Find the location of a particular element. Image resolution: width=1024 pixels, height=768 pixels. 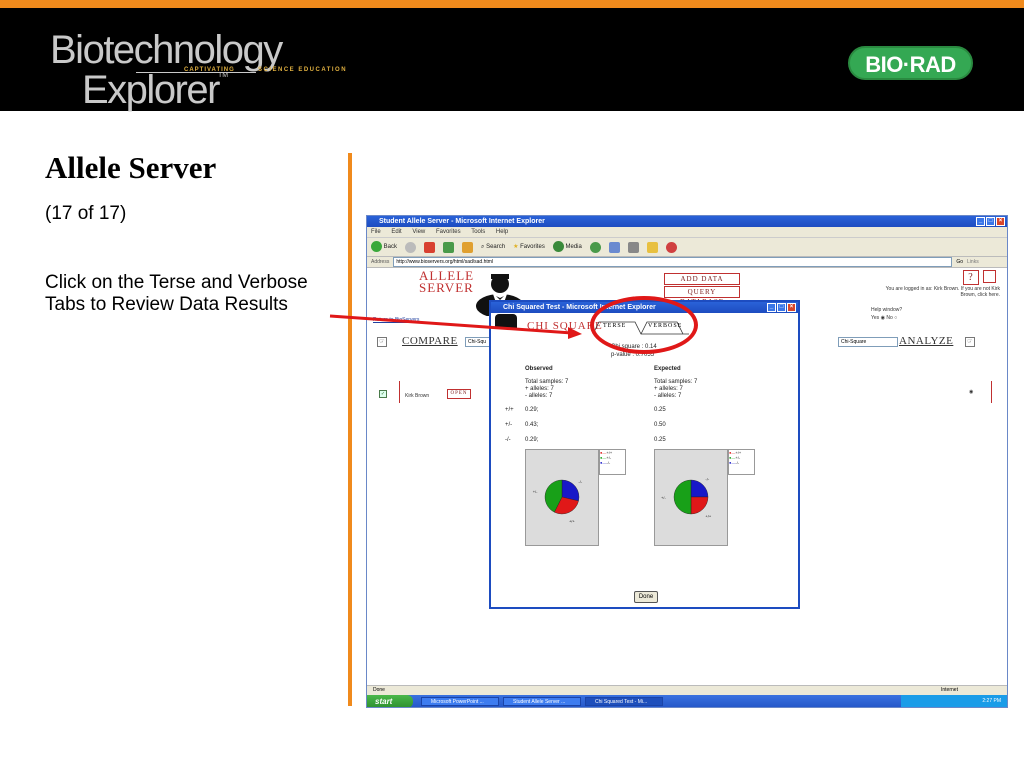

star-icon: ★ is located at coordinates (516, 247).